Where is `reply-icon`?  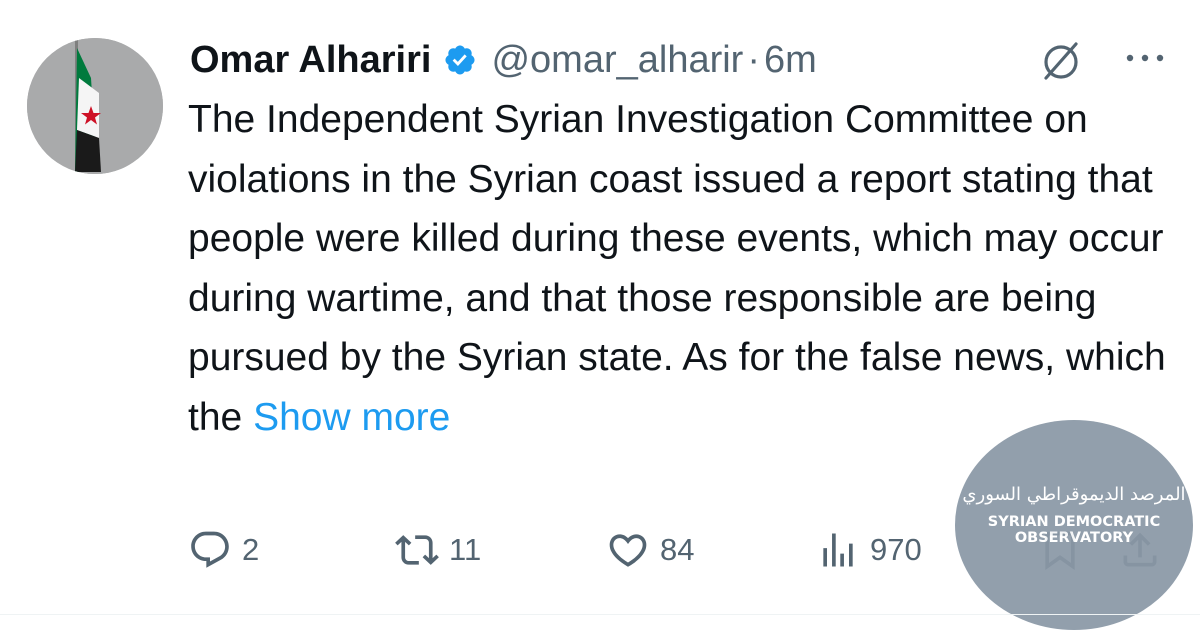 reply-icon is located at coordinates (210, 549).